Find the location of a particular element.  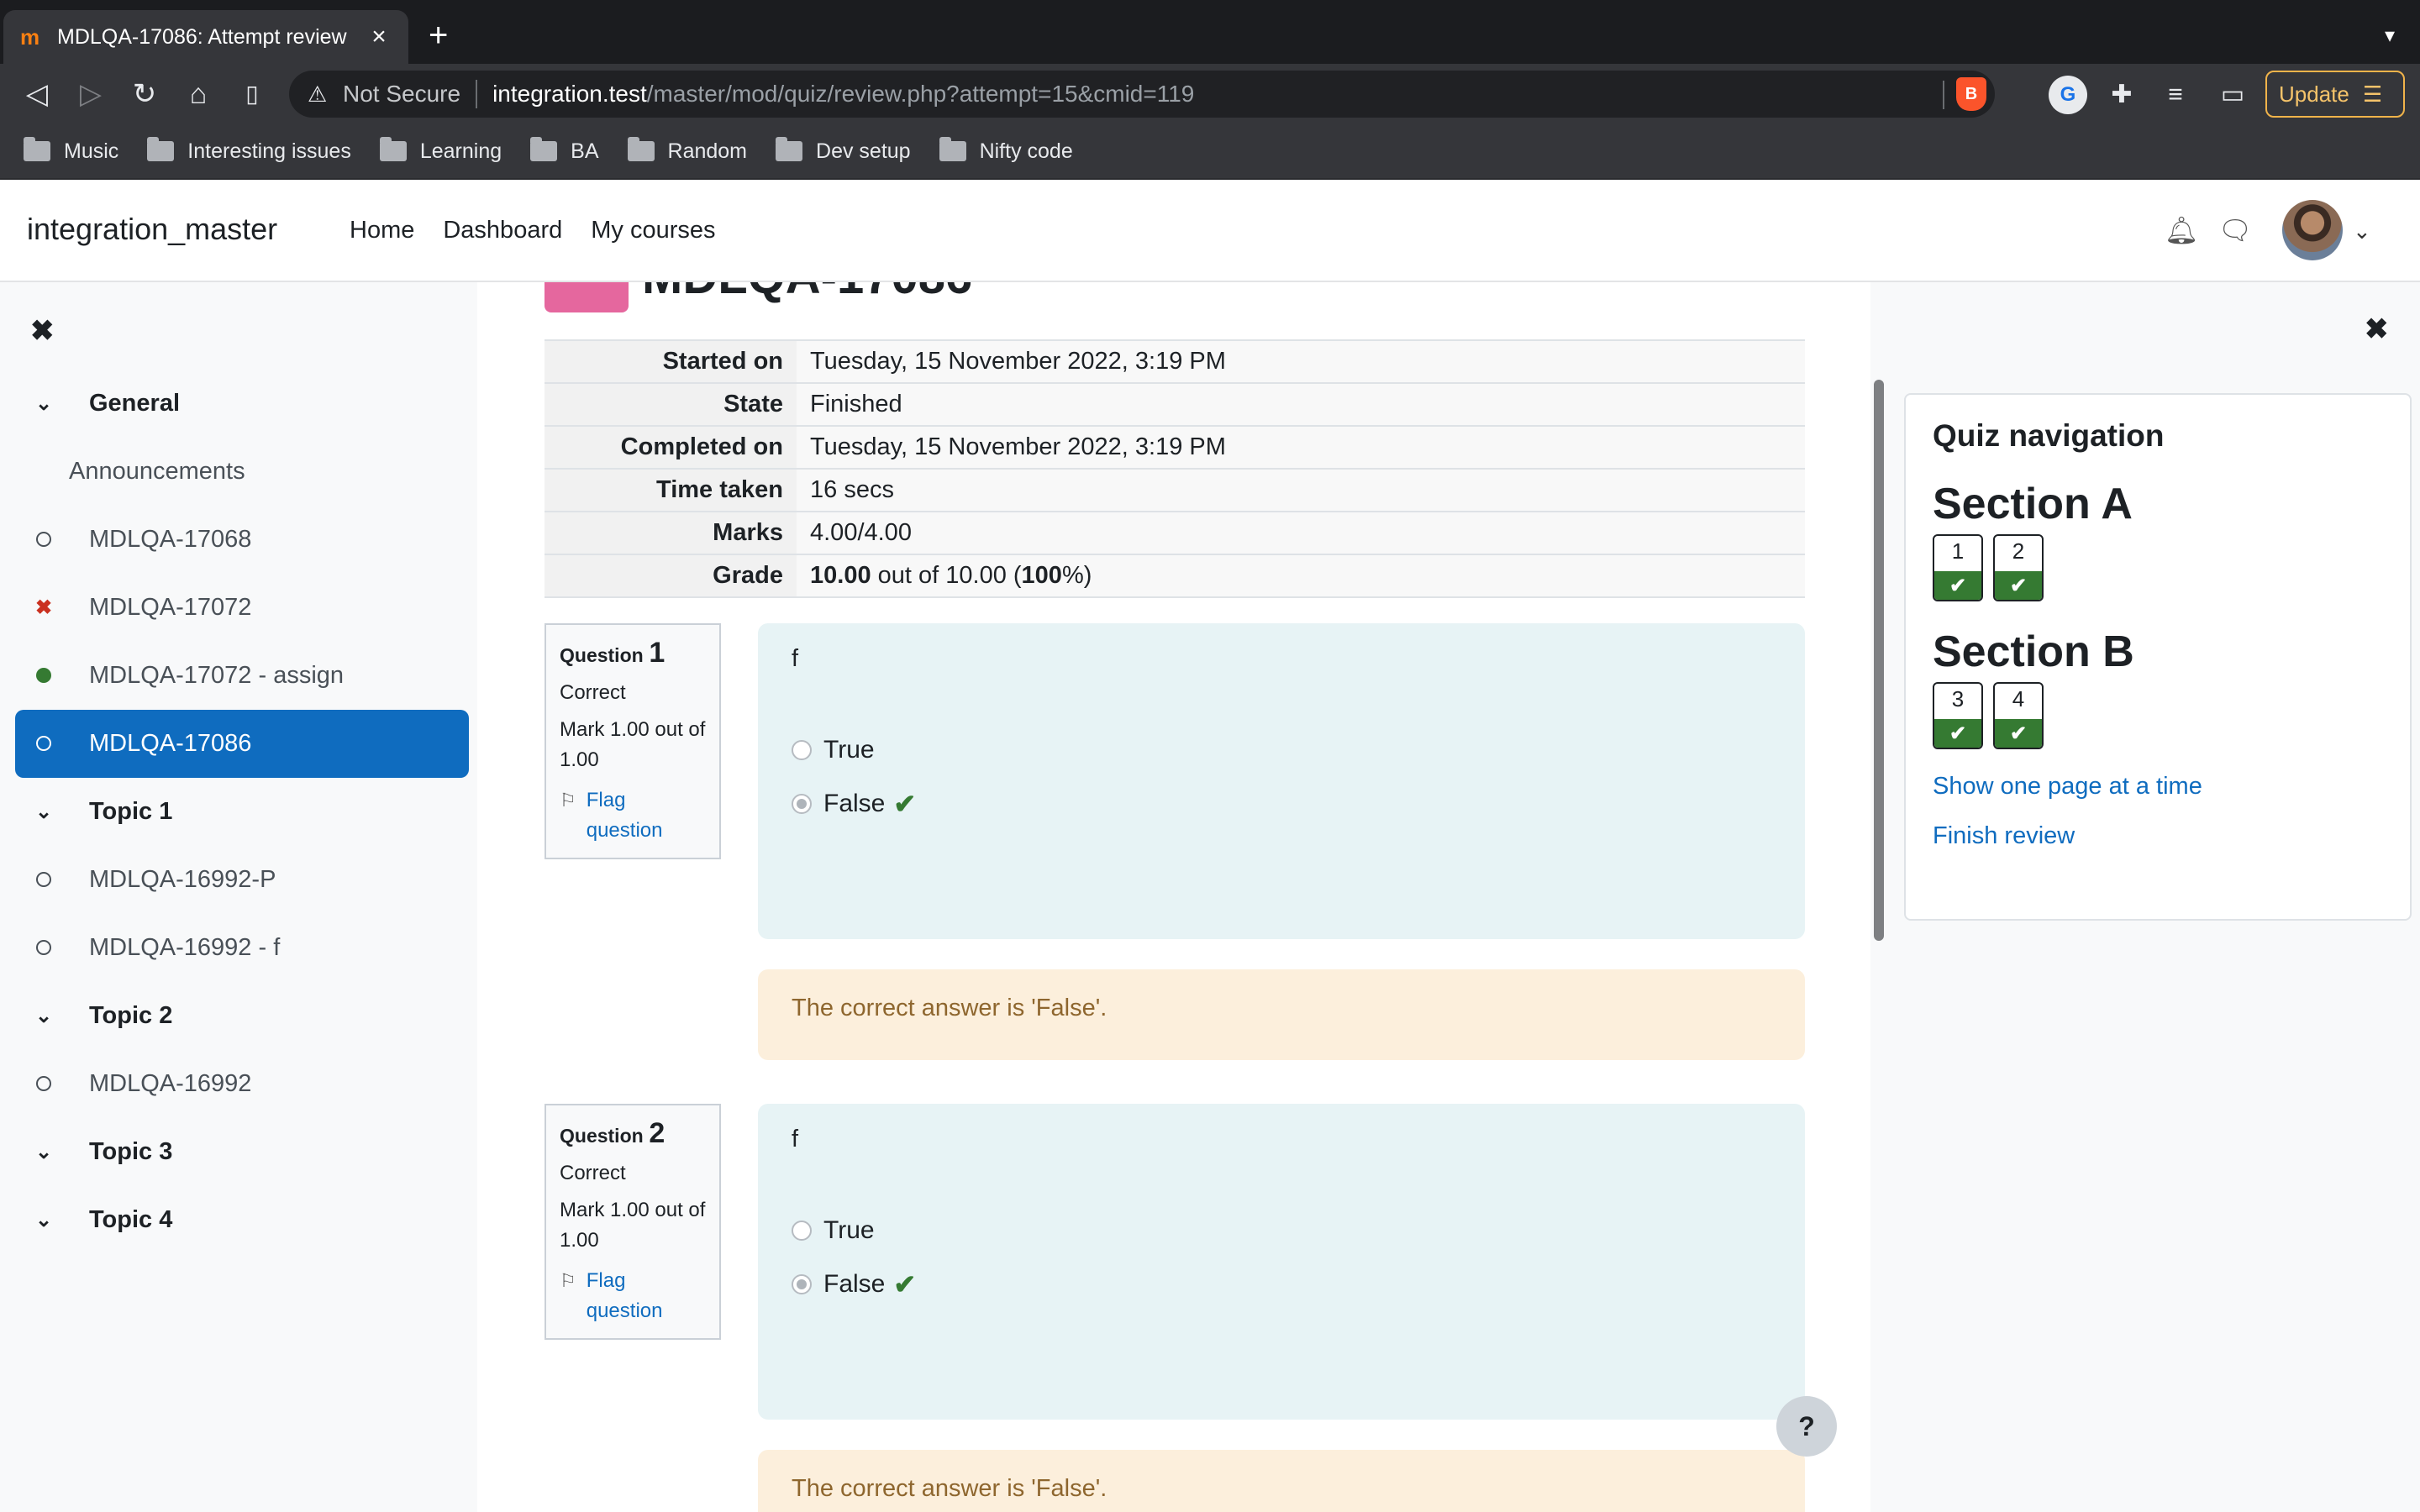

course-activity: MDLQA-17068 is located at coordinates (242, 540).